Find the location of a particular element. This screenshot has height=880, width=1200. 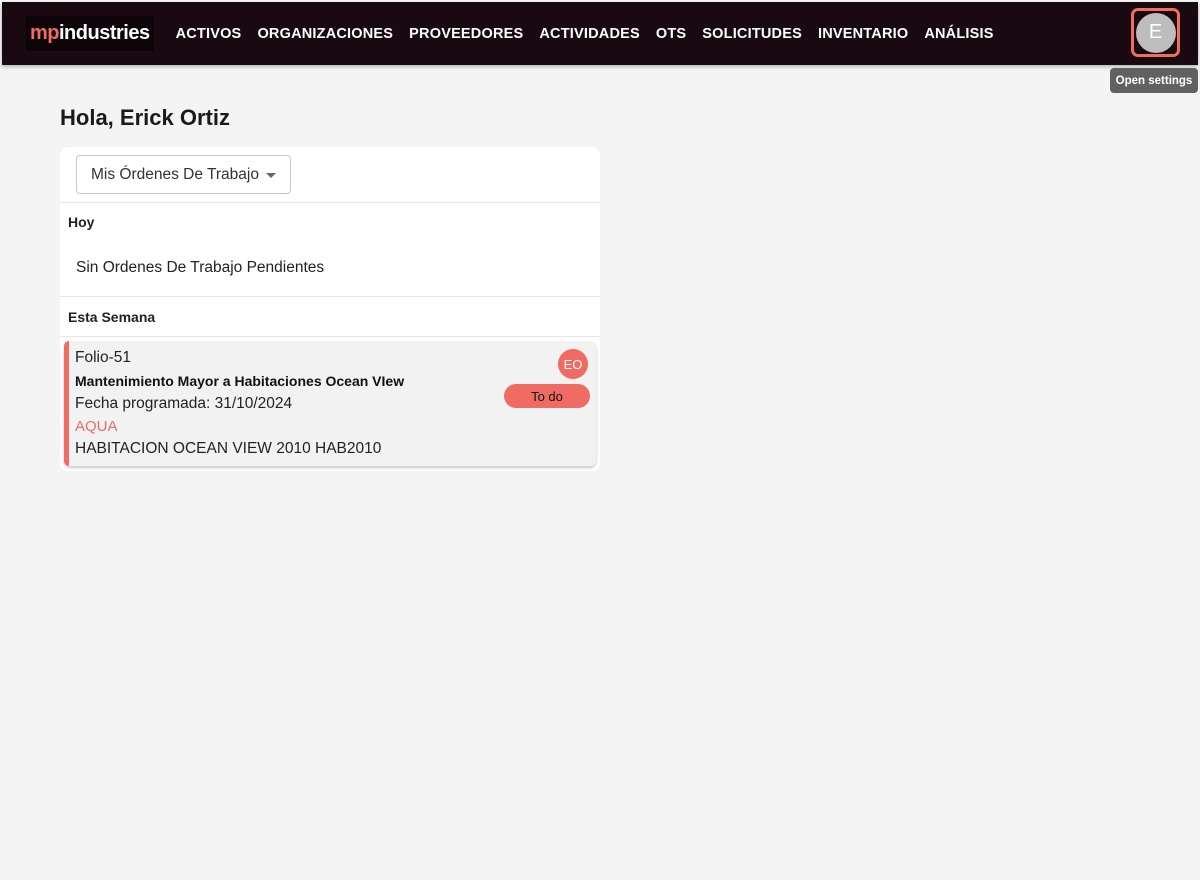

caret-down-icon is located at coordinates (271, 175).